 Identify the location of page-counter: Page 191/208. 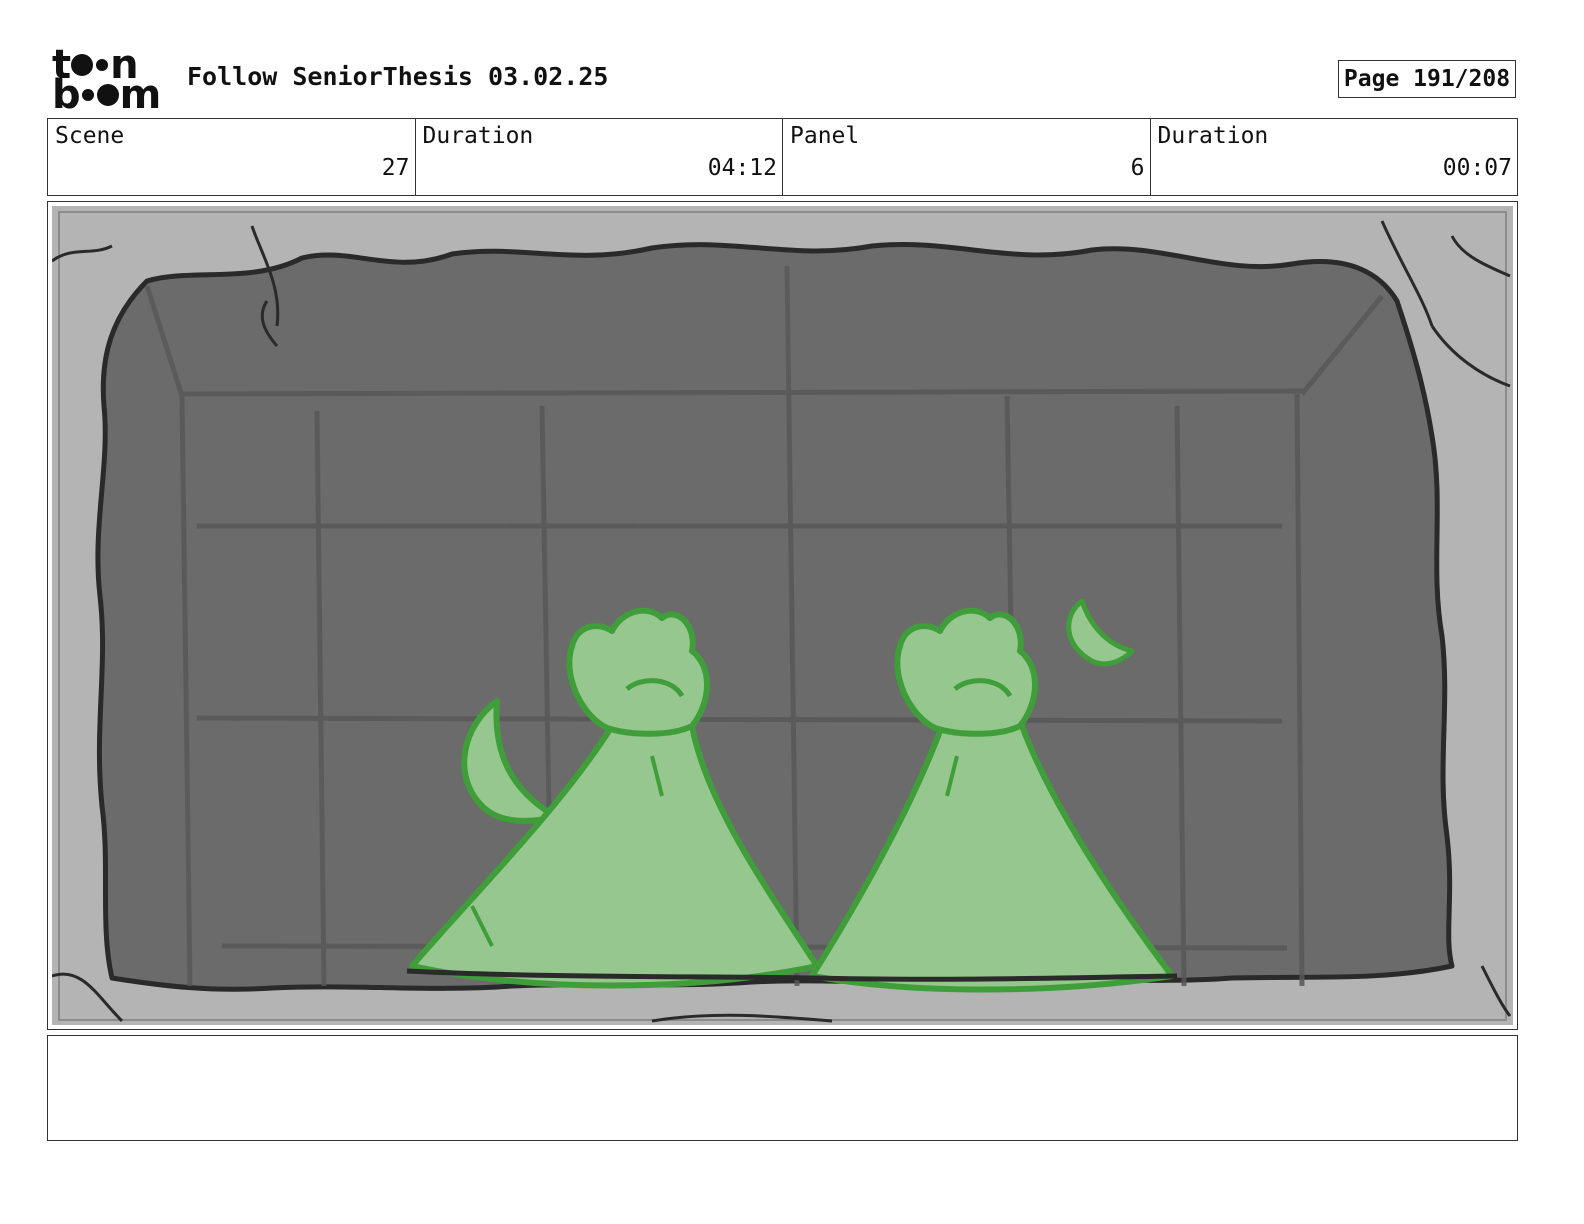
(1427, 79).